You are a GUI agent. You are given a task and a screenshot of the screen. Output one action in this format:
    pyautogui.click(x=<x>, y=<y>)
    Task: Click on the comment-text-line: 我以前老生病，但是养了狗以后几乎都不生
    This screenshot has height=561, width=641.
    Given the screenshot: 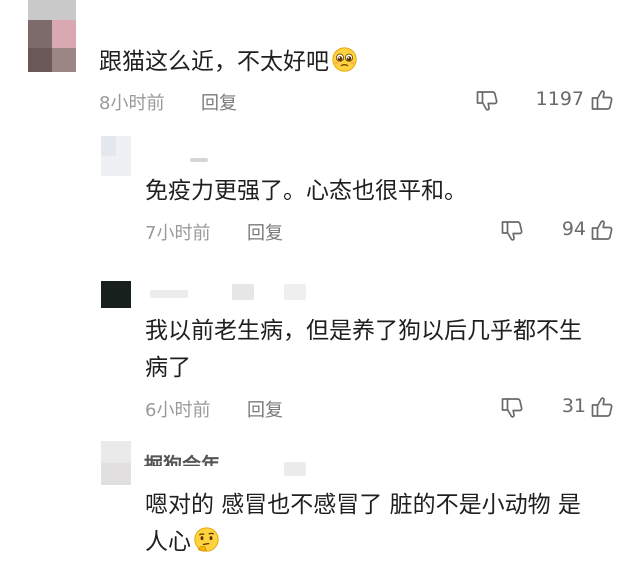 What is the action you would take?
    pyautogui.click(x=363, y=331)
    